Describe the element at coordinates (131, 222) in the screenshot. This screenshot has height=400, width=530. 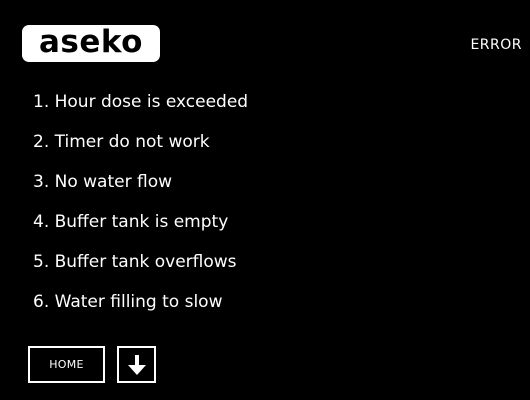
I see `error-item-4: 4. Buffer tank is empty` at that location.